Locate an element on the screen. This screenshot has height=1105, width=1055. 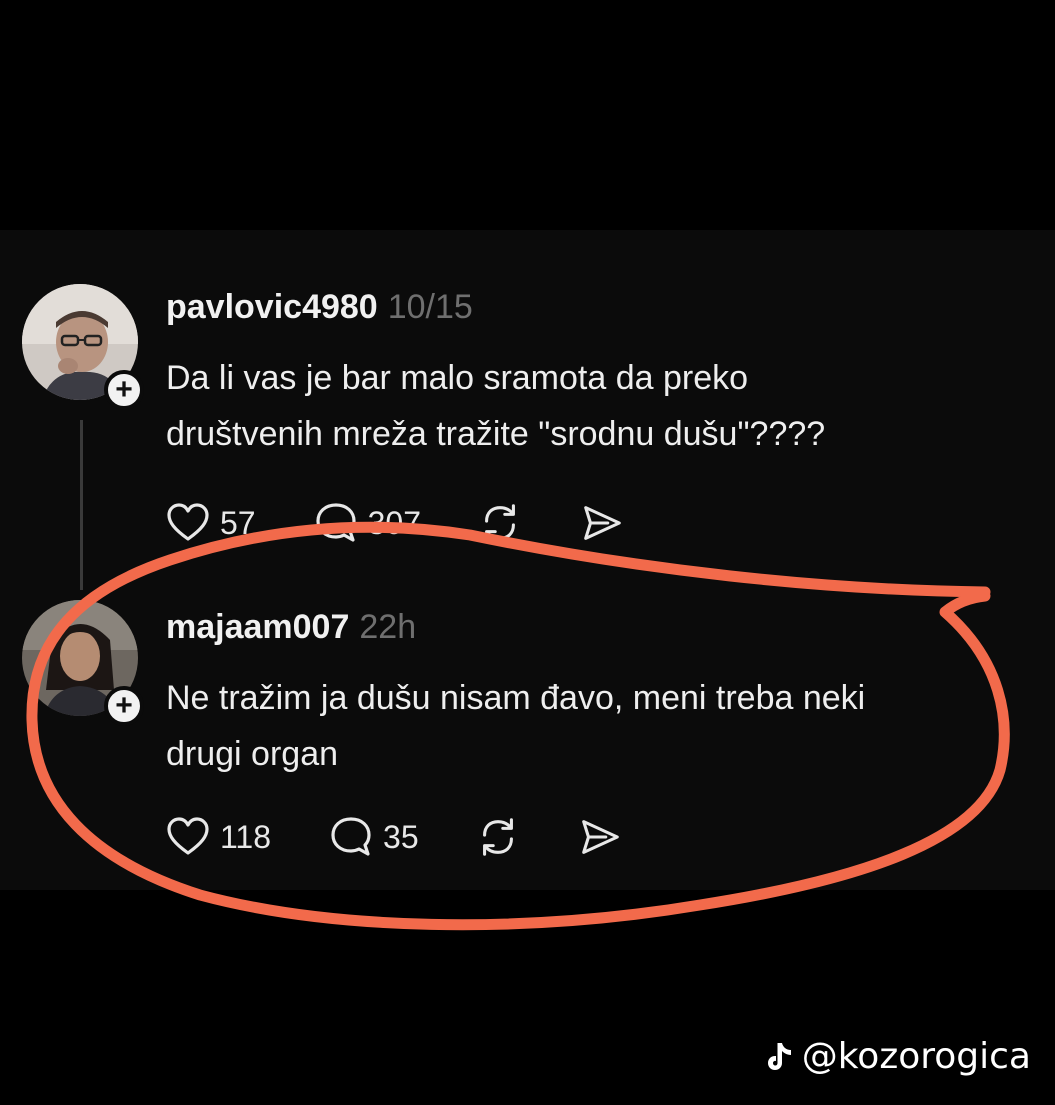
username: pavlovic4980 is located at coordinates (272, 307).